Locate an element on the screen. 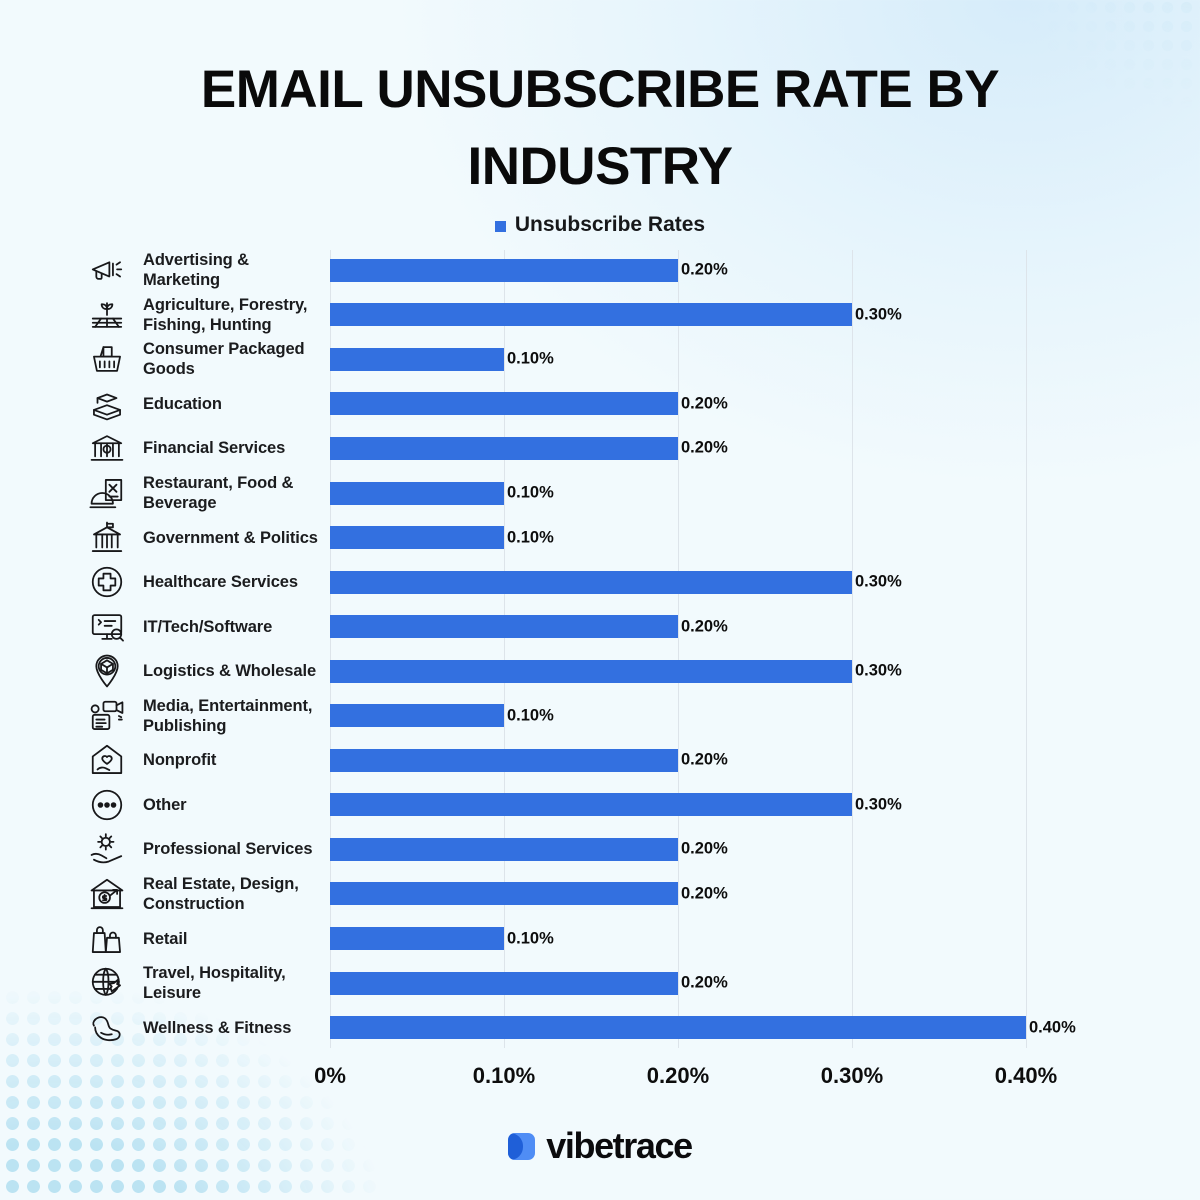 Image resolution: width=1200 pixels, height=1200 pixels. category-label: Government & Politics is located at coordinates (230, 537).